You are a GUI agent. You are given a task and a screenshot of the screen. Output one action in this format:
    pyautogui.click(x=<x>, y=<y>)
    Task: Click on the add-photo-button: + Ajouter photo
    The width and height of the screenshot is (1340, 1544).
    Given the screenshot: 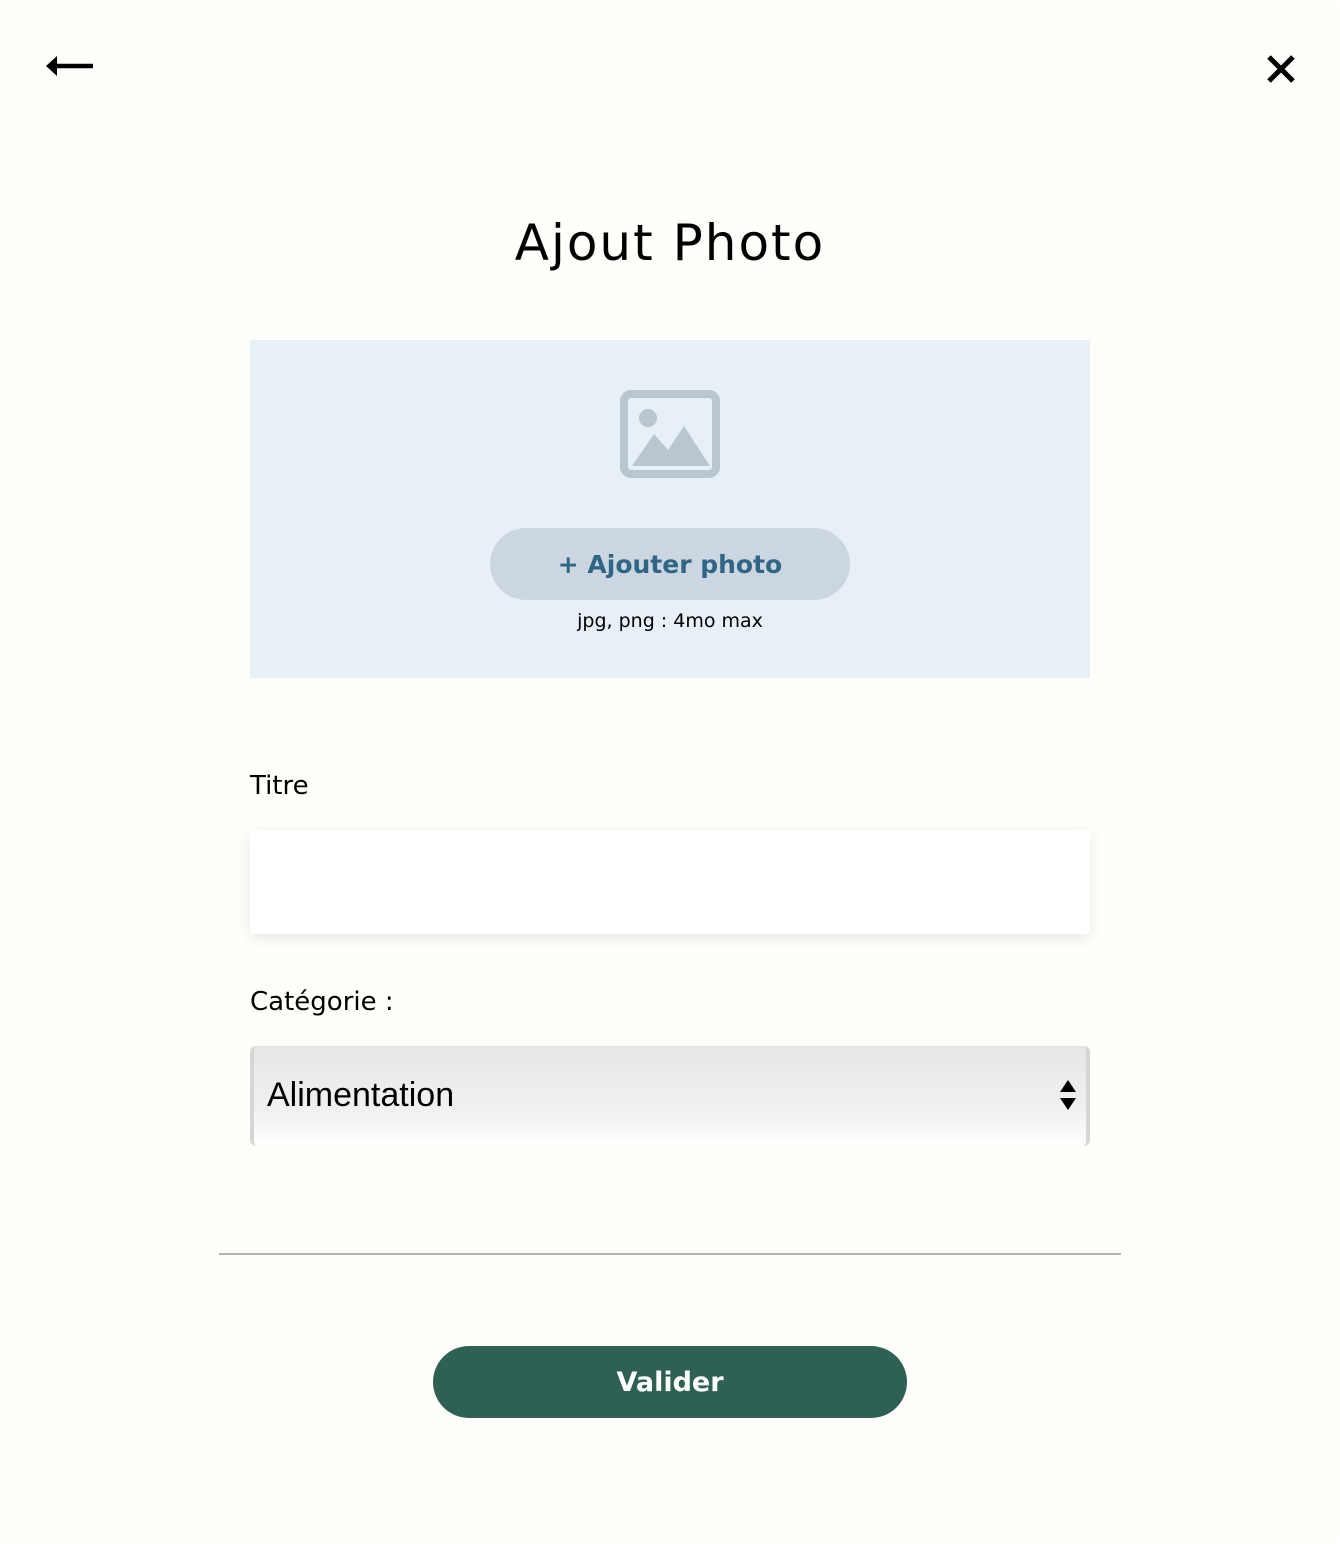 What is the action you would take?
    pyautogui.click(x=670, y=564)
    